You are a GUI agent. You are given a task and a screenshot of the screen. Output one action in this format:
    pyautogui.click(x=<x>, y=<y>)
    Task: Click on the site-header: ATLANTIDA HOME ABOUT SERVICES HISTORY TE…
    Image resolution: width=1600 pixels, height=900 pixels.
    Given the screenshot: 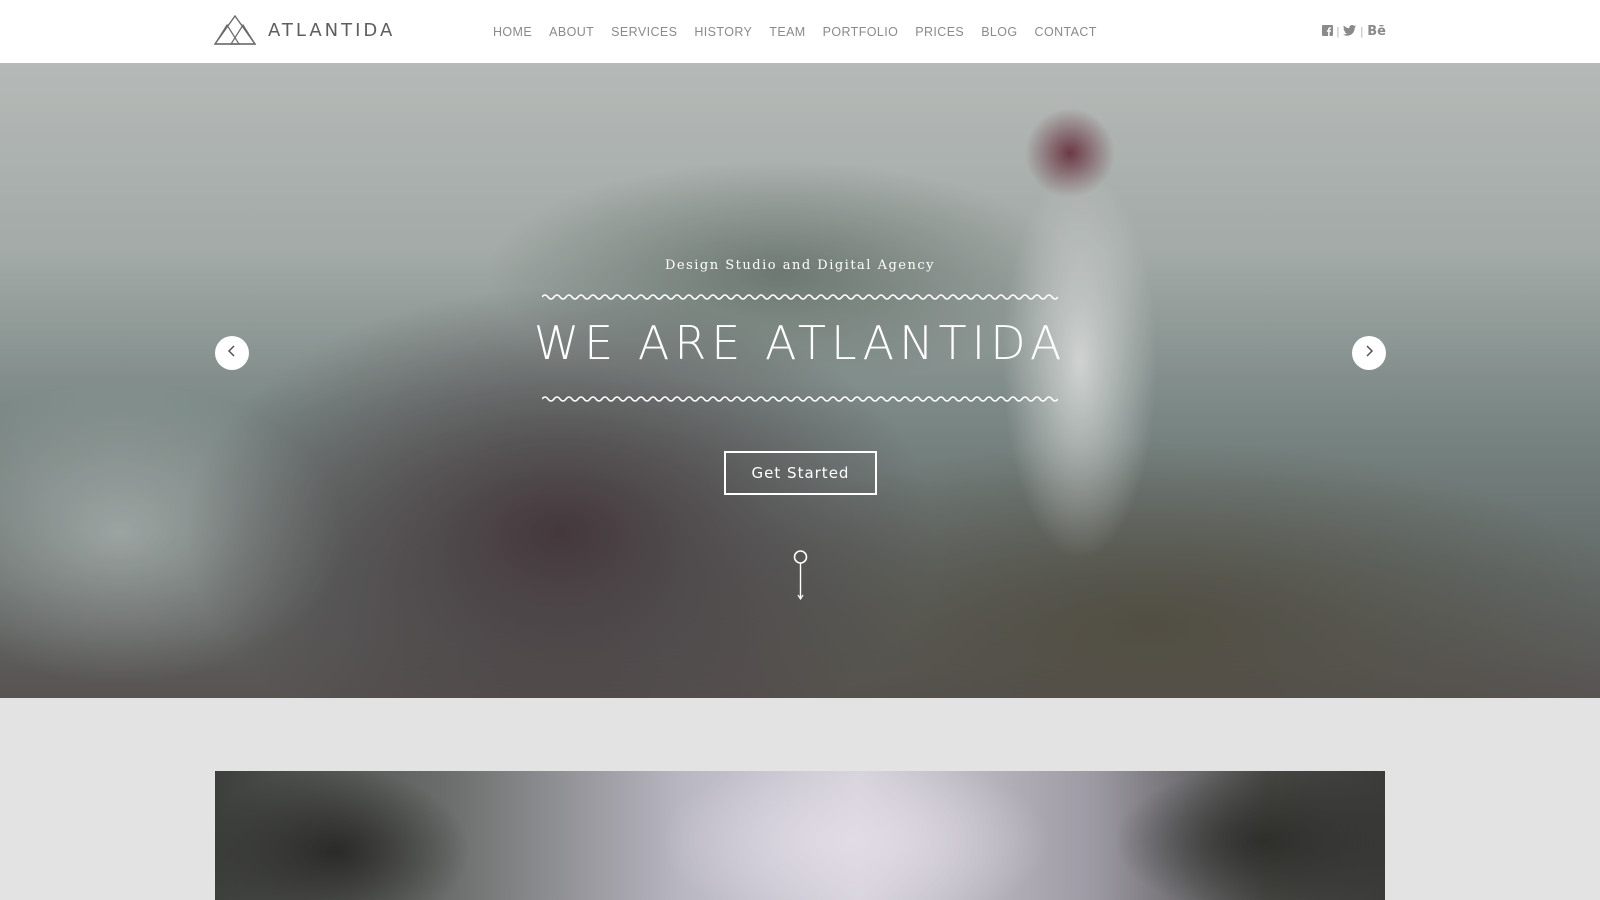 What is the action you would take?
    pyautogui.click(x=800, y=31)
    